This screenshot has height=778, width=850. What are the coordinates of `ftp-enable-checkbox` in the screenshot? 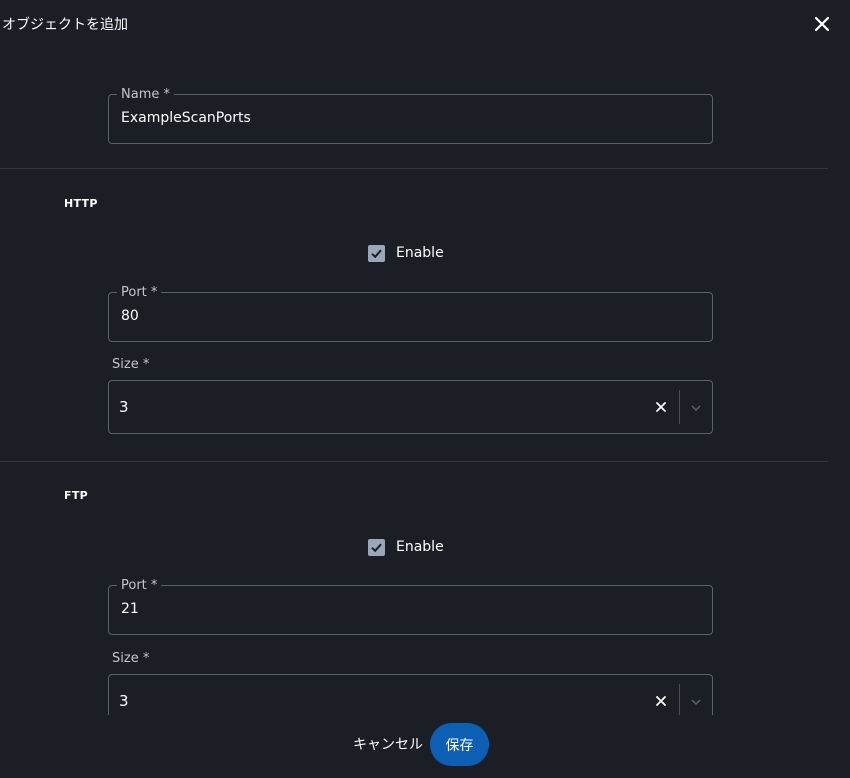 It's located at (376, 547).